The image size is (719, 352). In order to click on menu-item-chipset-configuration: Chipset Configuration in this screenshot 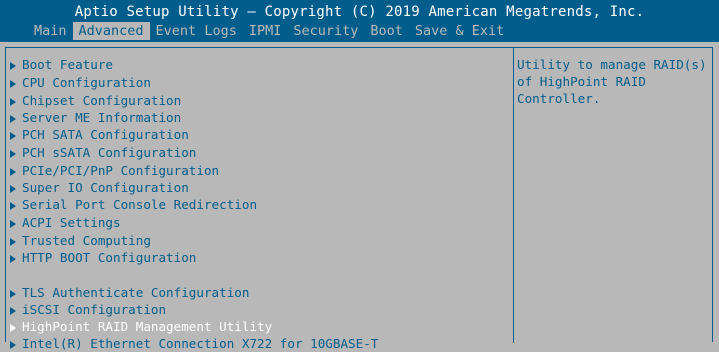, I will do `click(95, 100)`.